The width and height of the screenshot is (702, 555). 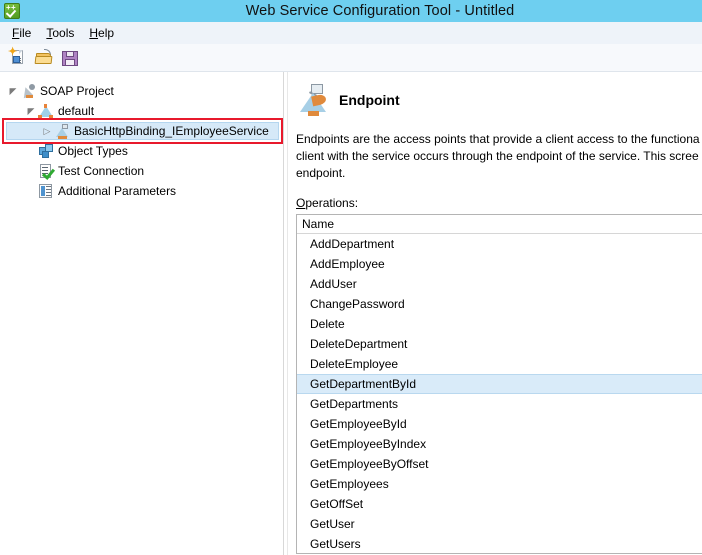 I want to click on new-document-icon: ✦, so click(x=18, y=57).